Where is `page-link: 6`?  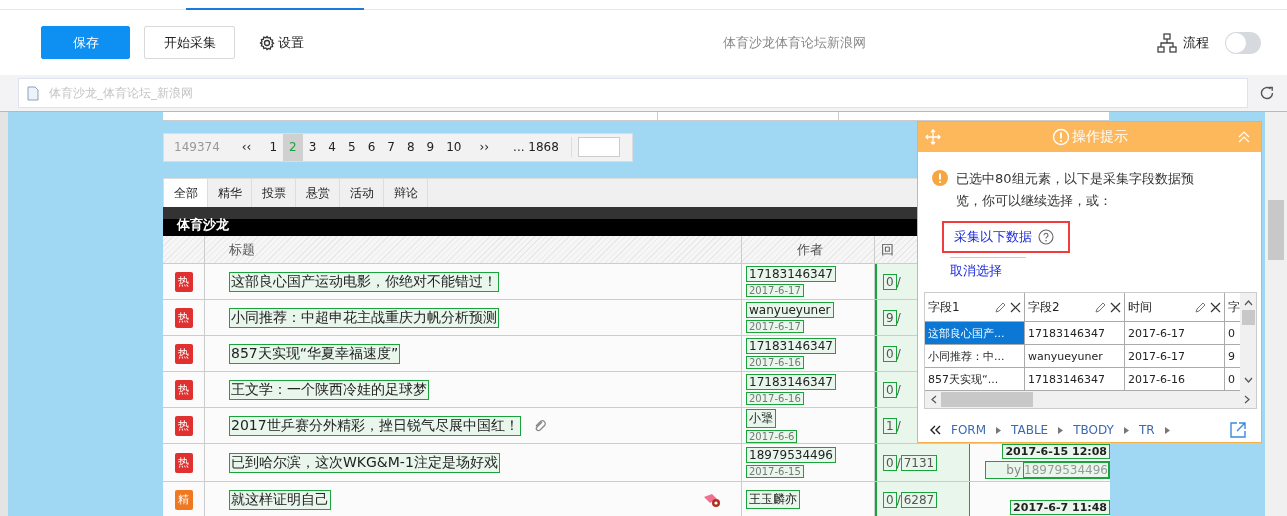
page-link: 6 is located at coordinates (371, 147).